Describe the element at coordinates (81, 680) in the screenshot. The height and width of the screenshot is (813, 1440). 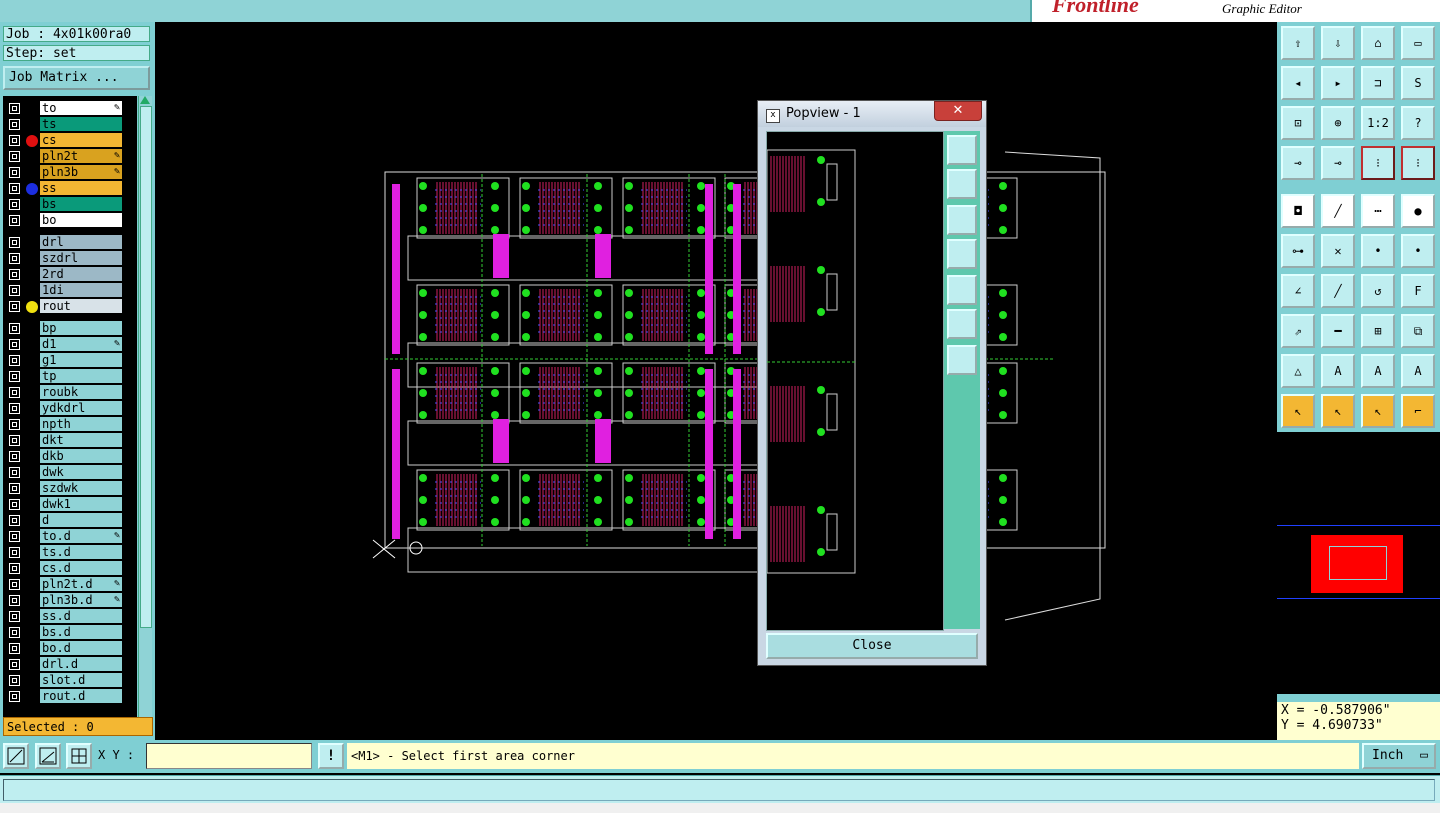
I see `layer-name: slot.d` at that location.